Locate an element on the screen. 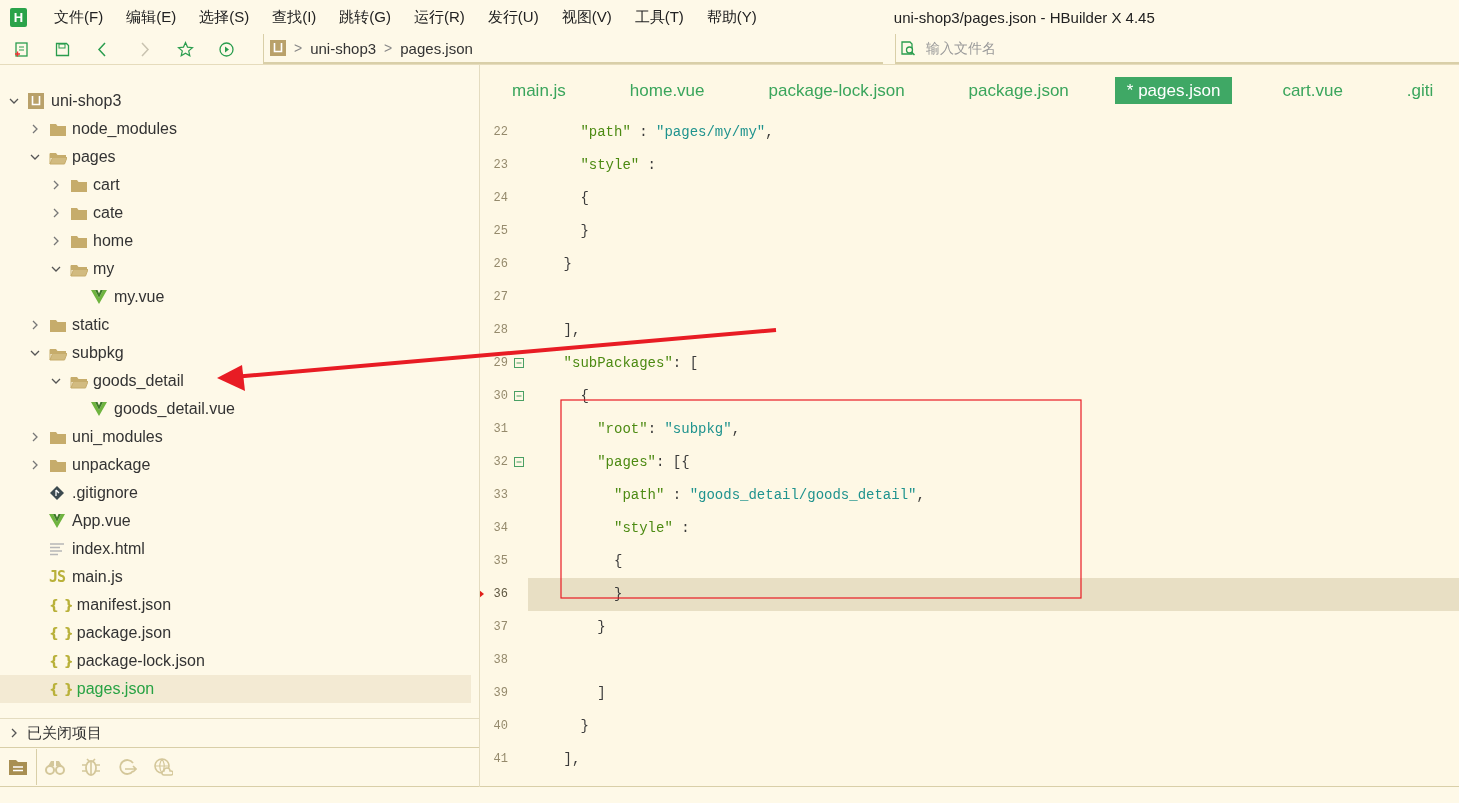 This screenshot has width=1459, height=803. tree-item: { } package-lock.json is located at coordinates (235, 661).